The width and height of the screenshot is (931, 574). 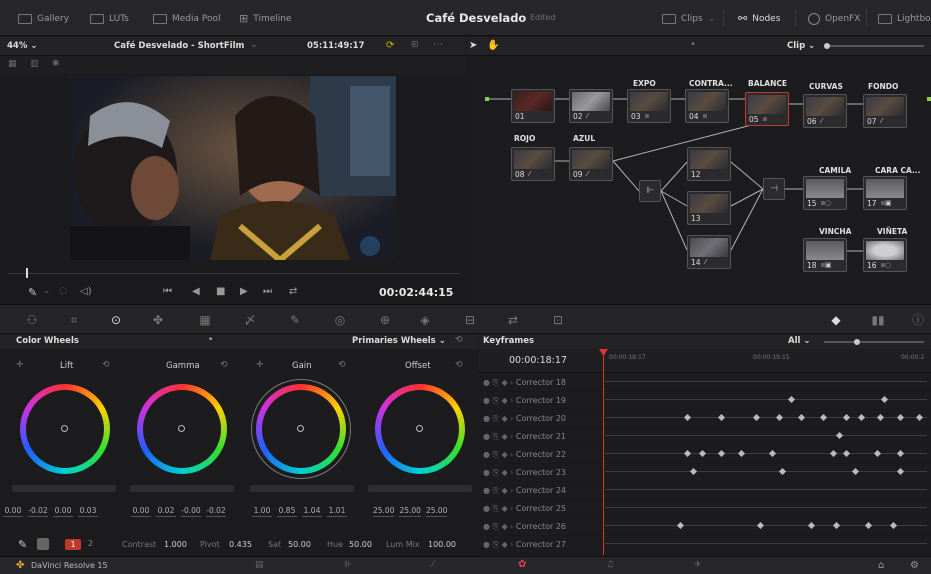 I want to click on keyframe-row: ● ⎘ ◆ › Corrector 21, so click(x=705, y=437).